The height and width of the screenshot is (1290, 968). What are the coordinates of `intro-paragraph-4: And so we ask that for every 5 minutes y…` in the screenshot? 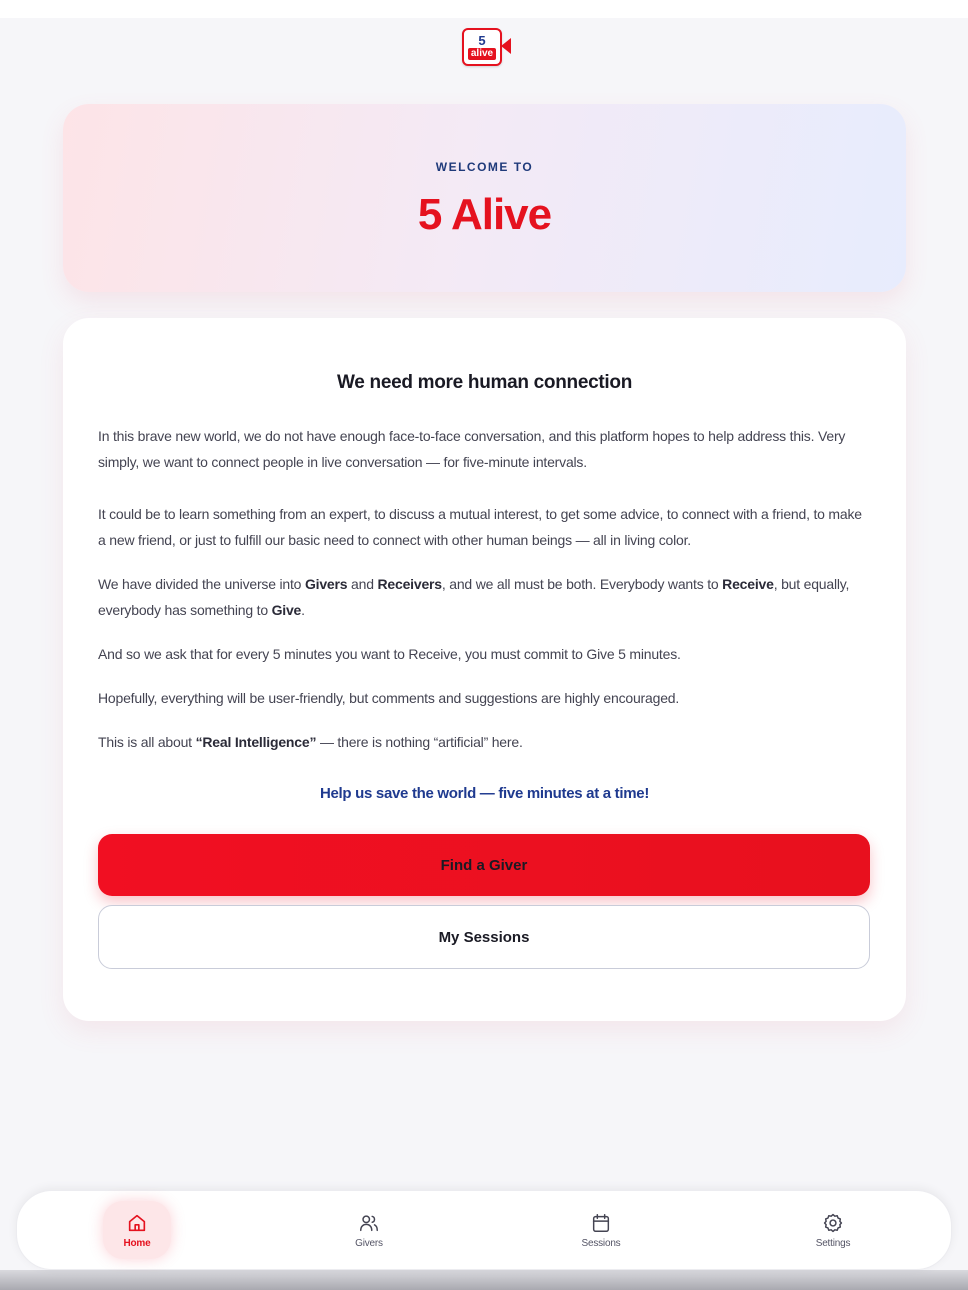 It's located at (389, 654).